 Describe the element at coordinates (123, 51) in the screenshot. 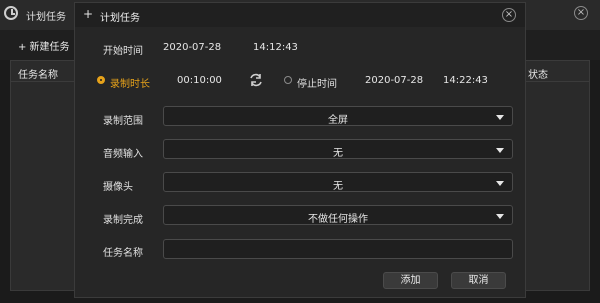

I see `start-time-label: 开始时间` at that location.